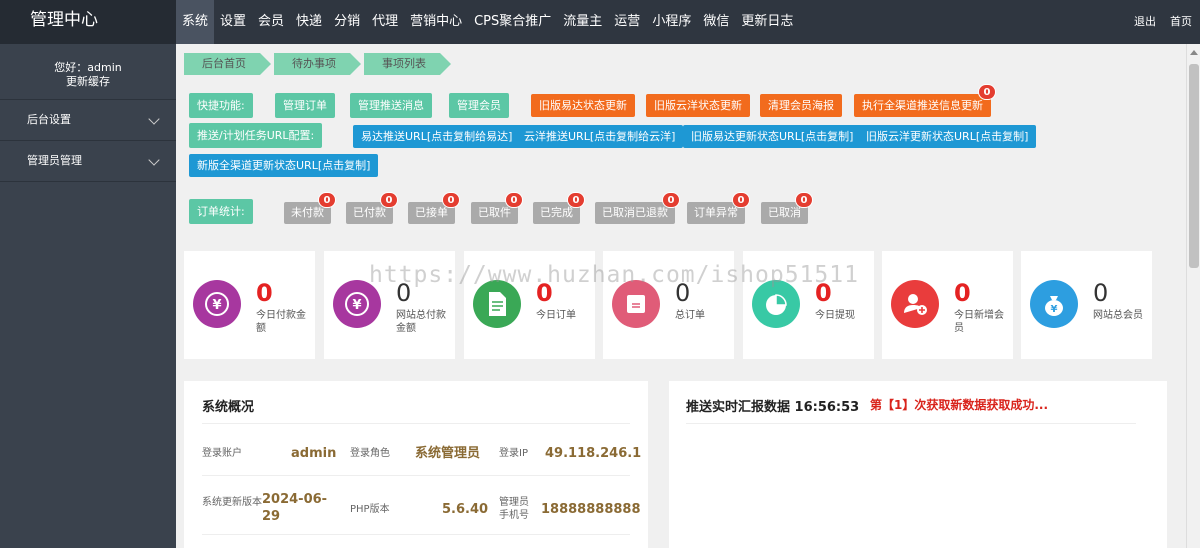  What do you see at coordinates (671, 22) in the screenshot?
I see `nav-item-miniprogram: 小程序` at bounding box center [671, 22].